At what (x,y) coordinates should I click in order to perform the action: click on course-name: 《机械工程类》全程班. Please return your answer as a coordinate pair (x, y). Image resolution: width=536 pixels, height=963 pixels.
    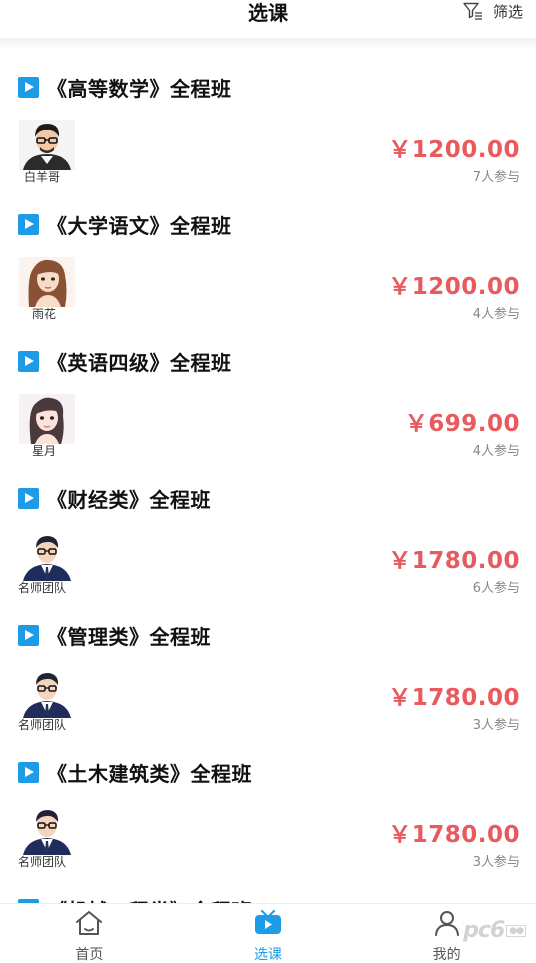
    Looking at the image, I should click on (149, 899).